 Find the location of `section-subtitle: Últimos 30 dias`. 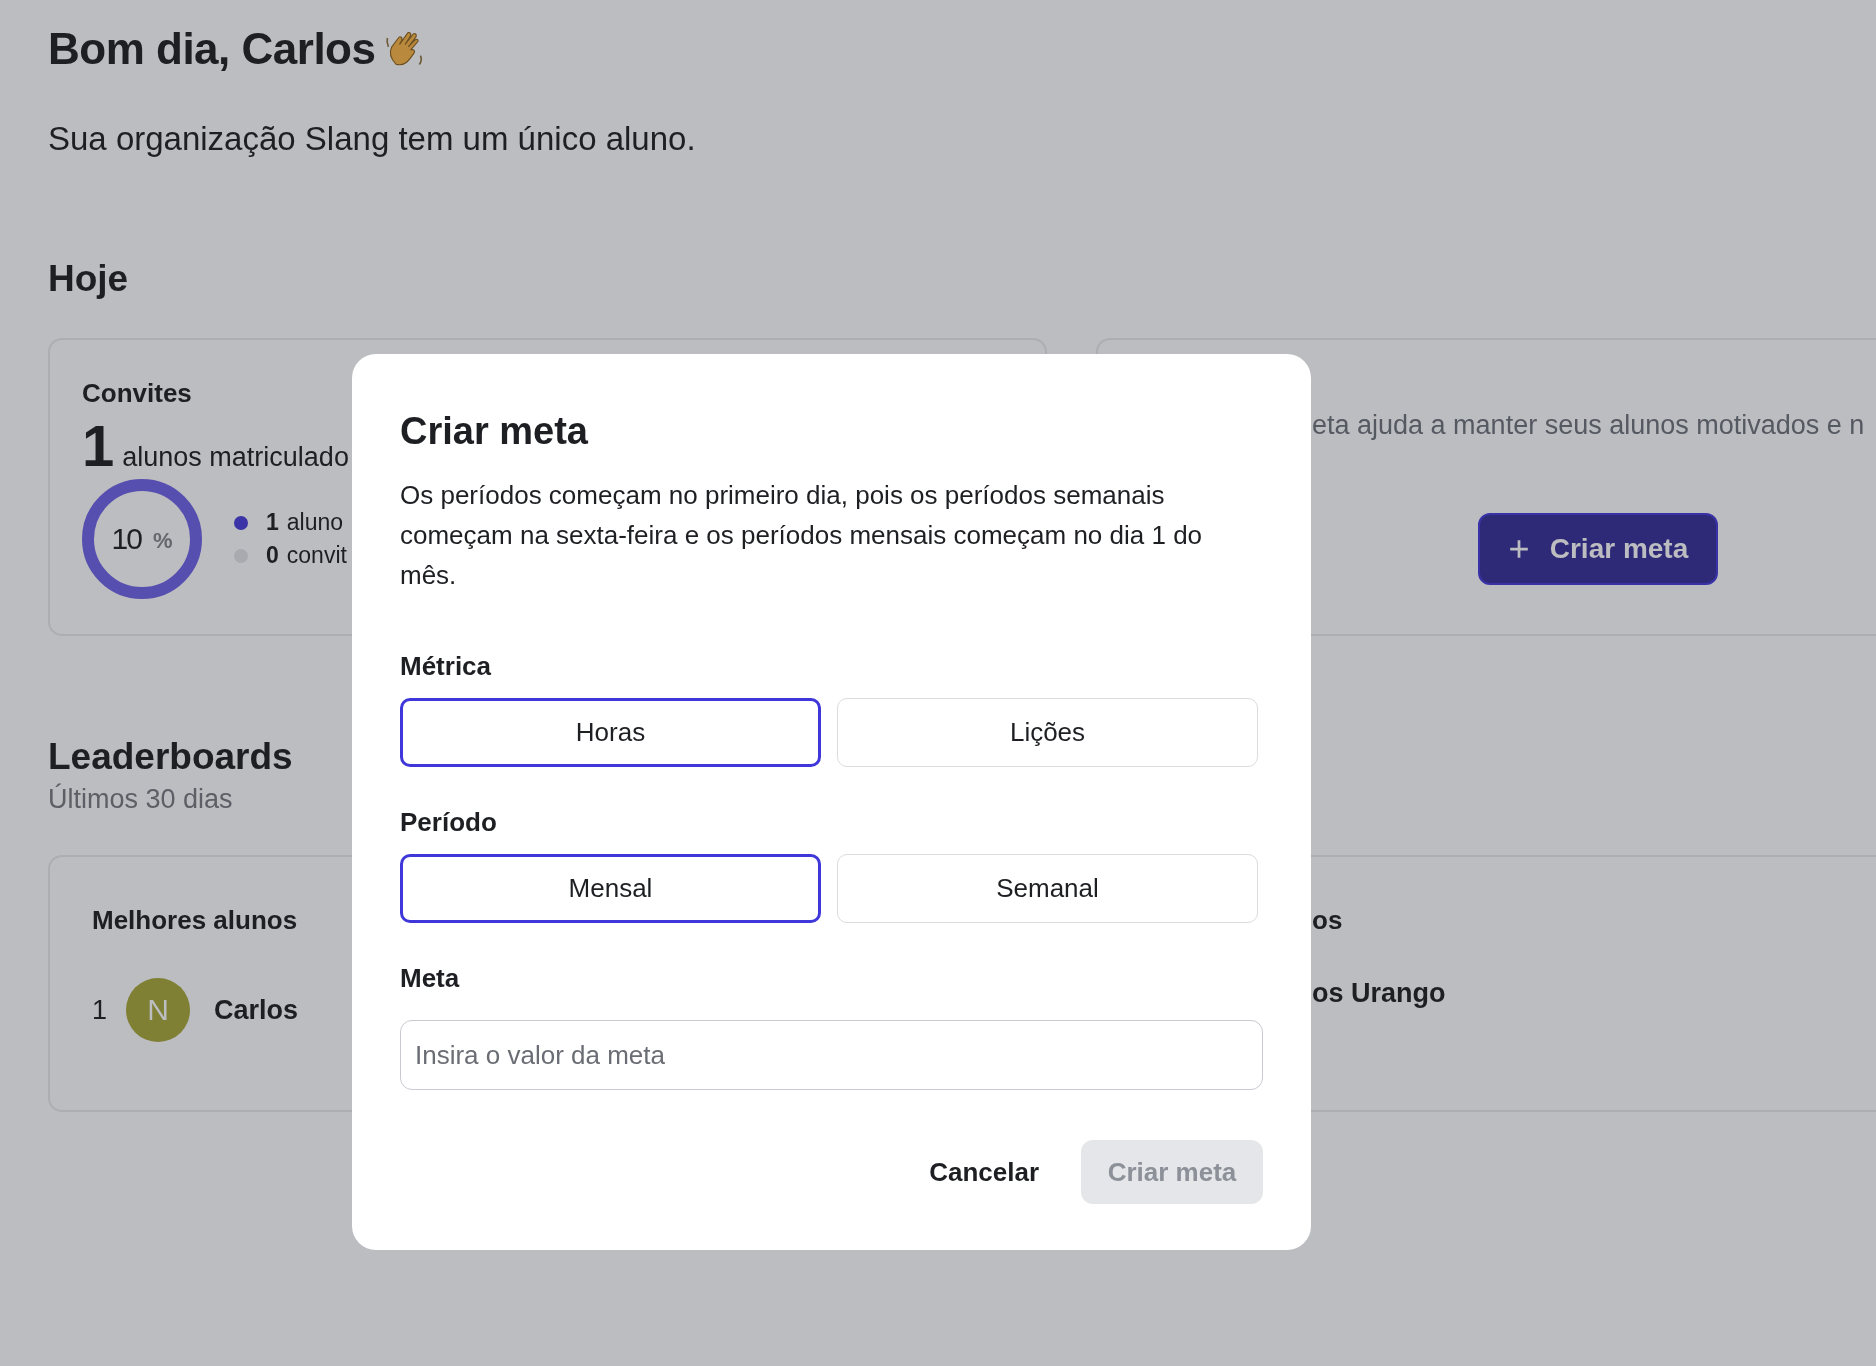

section-subtitle: Últimos 30 dias is located at coordinates (140, 799).